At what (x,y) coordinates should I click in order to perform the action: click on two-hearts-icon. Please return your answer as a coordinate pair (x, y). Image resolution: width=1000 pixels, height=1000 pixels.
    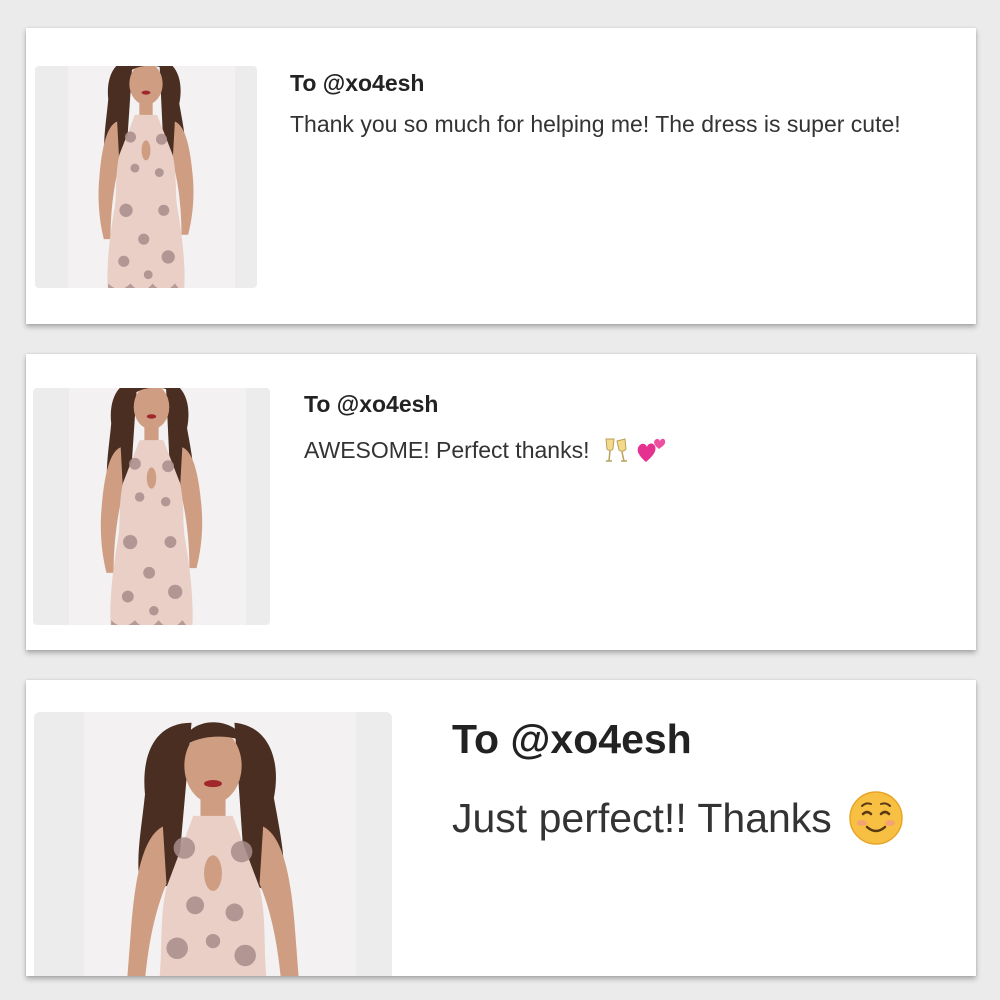
    Looking at the image, I should click on (651, 450).